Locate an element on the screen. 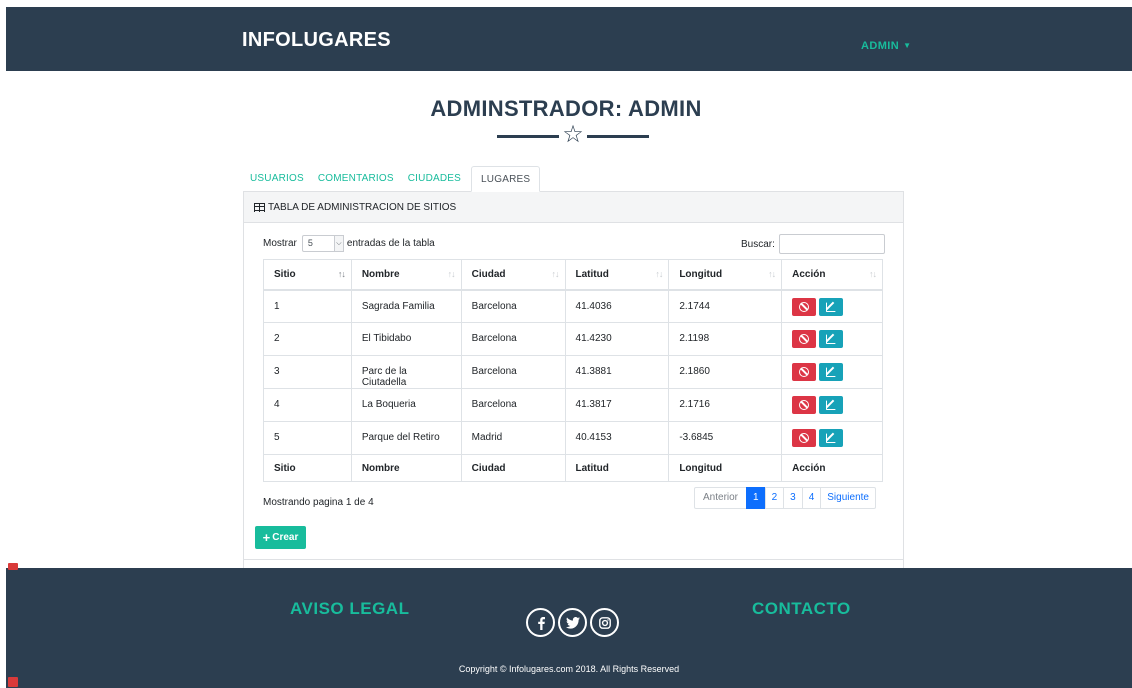 The width and height of the screenshot is (1132, 688). footer-cell-nombre: Nombre is located at coordinates (406, 468).